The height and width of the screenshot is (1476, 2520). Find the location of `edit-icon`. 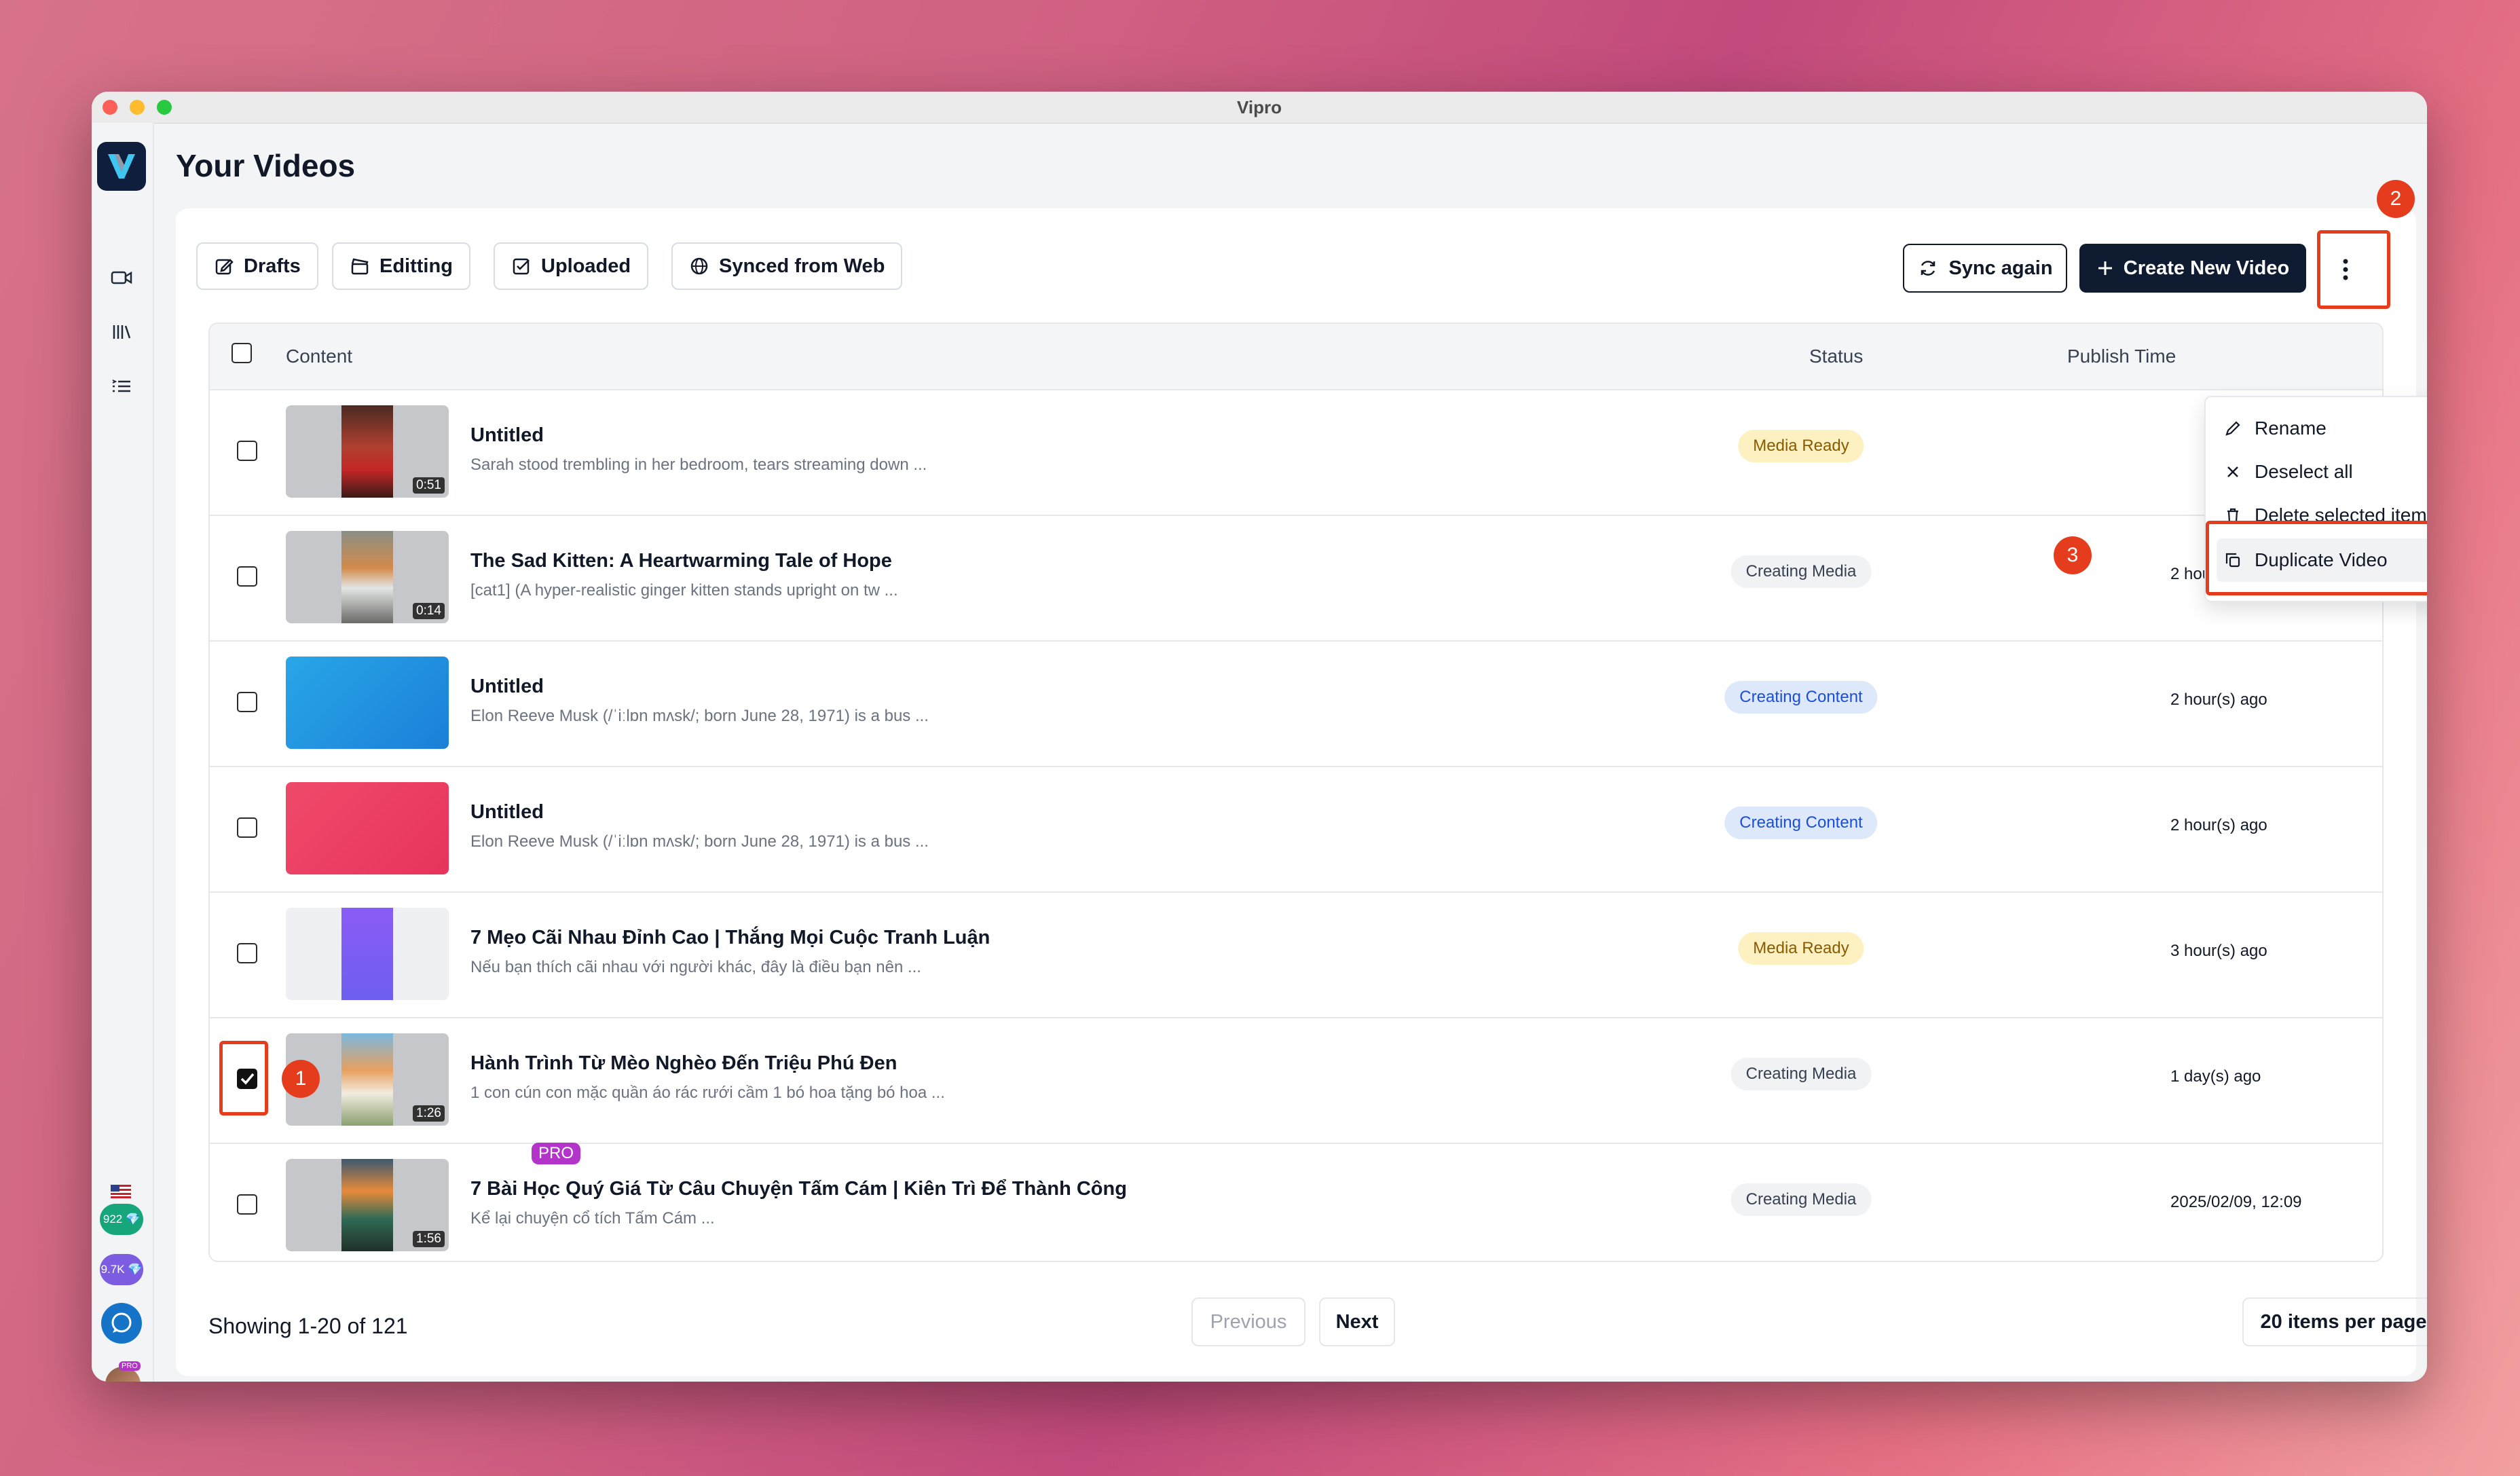

edit-icon is located at coordinates (225, 267).